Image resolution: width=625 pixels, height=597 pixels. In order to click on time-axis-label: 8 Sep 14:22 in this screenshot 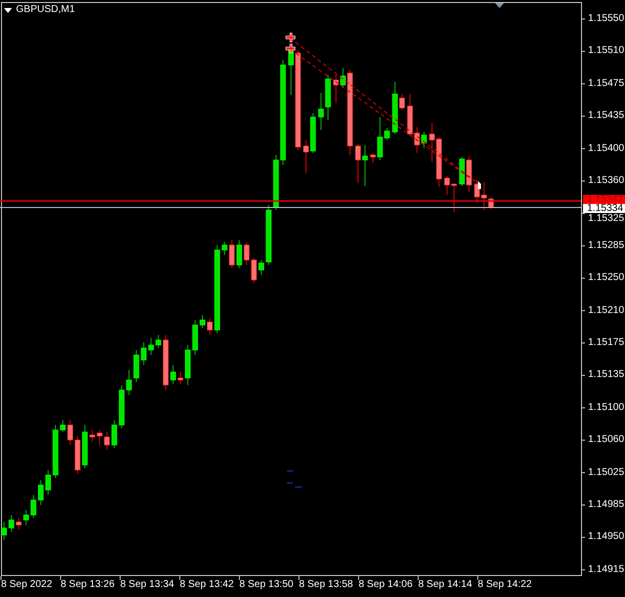, I will do `click(505, 585)`.